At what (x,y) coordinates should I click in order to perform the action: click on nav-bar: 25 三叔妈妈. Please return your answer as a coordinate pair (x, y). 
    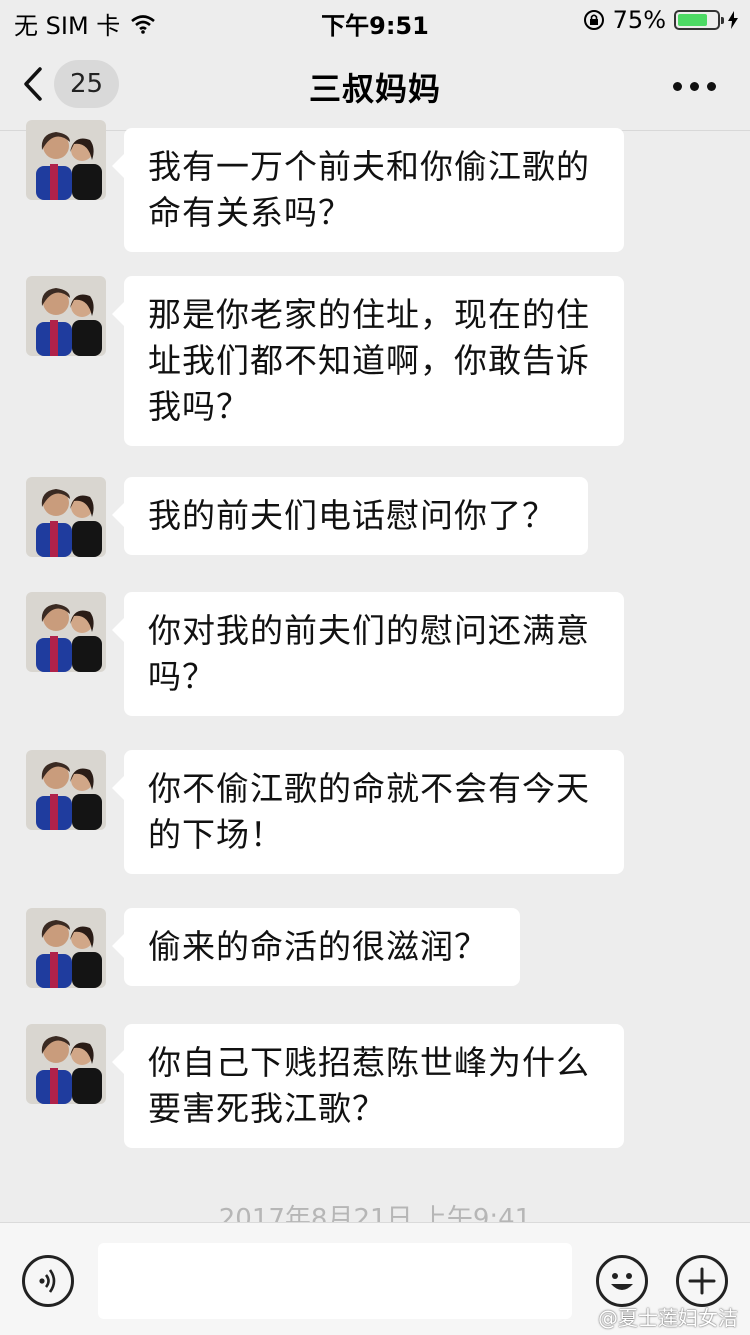
    Looking at the image, I should click on (375, 85).